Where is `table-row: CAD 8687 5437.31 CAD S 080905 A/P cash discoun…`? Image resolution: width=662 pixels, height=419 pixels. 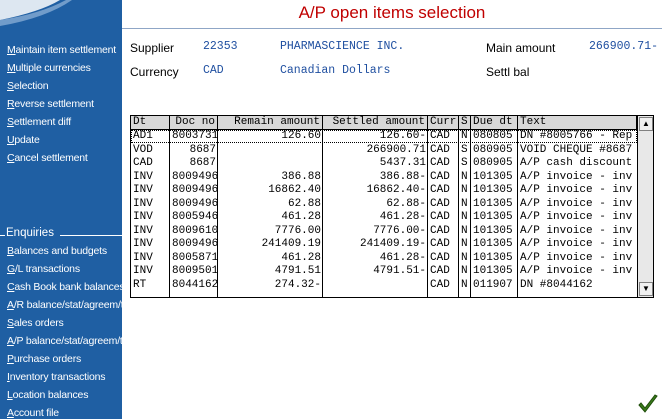 table-row: CAD 8687 5437.31 CAD S 080905 A/P cash discoun… is located at coordinates (384, 163).